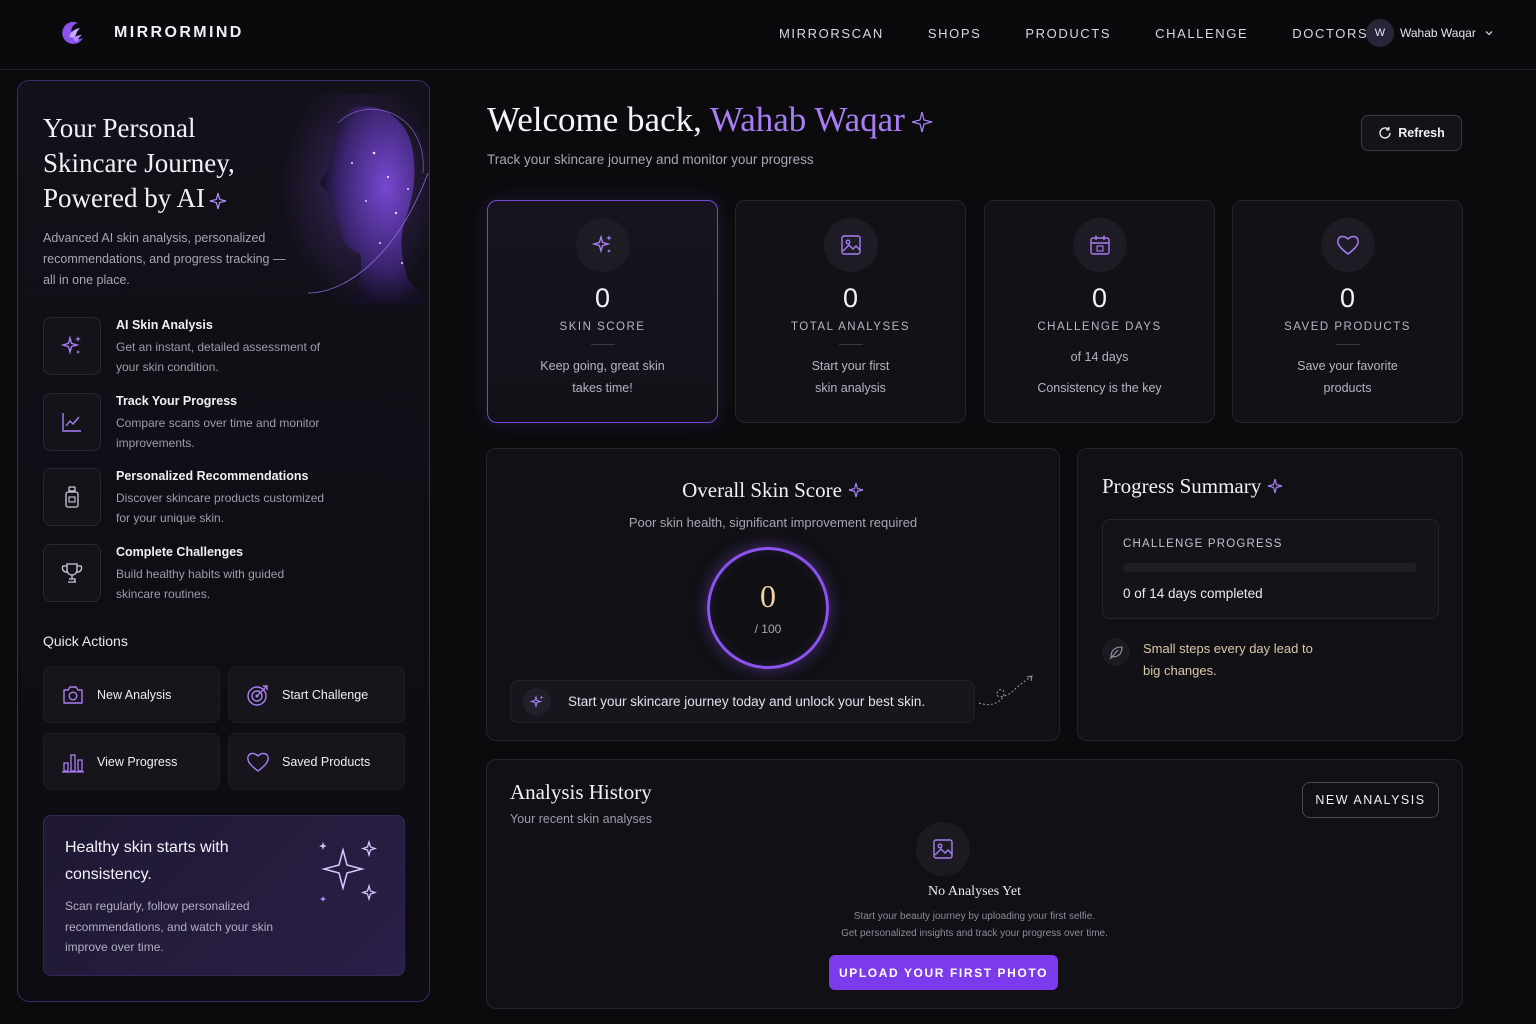 Image resolution: width=1536 pixels, height=1024 pixels. What do you see at coordinates (1099, 388) in the screenshot?
I see `stat-desc: Consistency is the key` at bounding box center [1099, 388].